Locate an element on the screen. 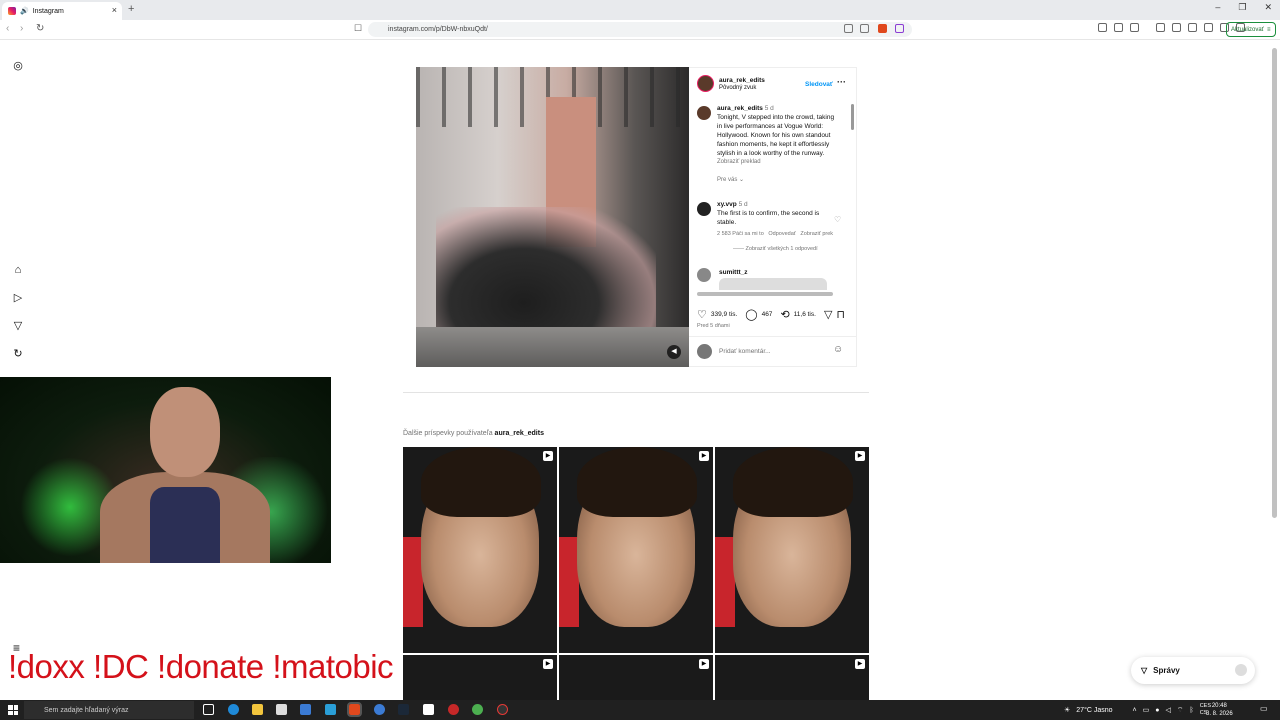 The height and width of the screenshot is (720, 1280). threads-icon: ↻ is located at coordinates (18, 354).